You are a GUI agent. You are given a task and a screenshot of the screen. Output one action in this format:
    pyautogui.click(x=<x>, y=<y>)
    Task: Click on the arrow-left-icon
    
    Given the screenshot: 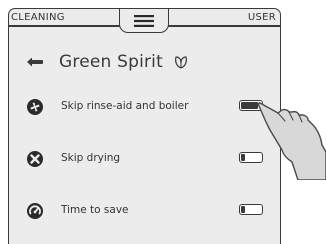 What is the action you would take?
    pyautogui.click(x=35, y=62)
    